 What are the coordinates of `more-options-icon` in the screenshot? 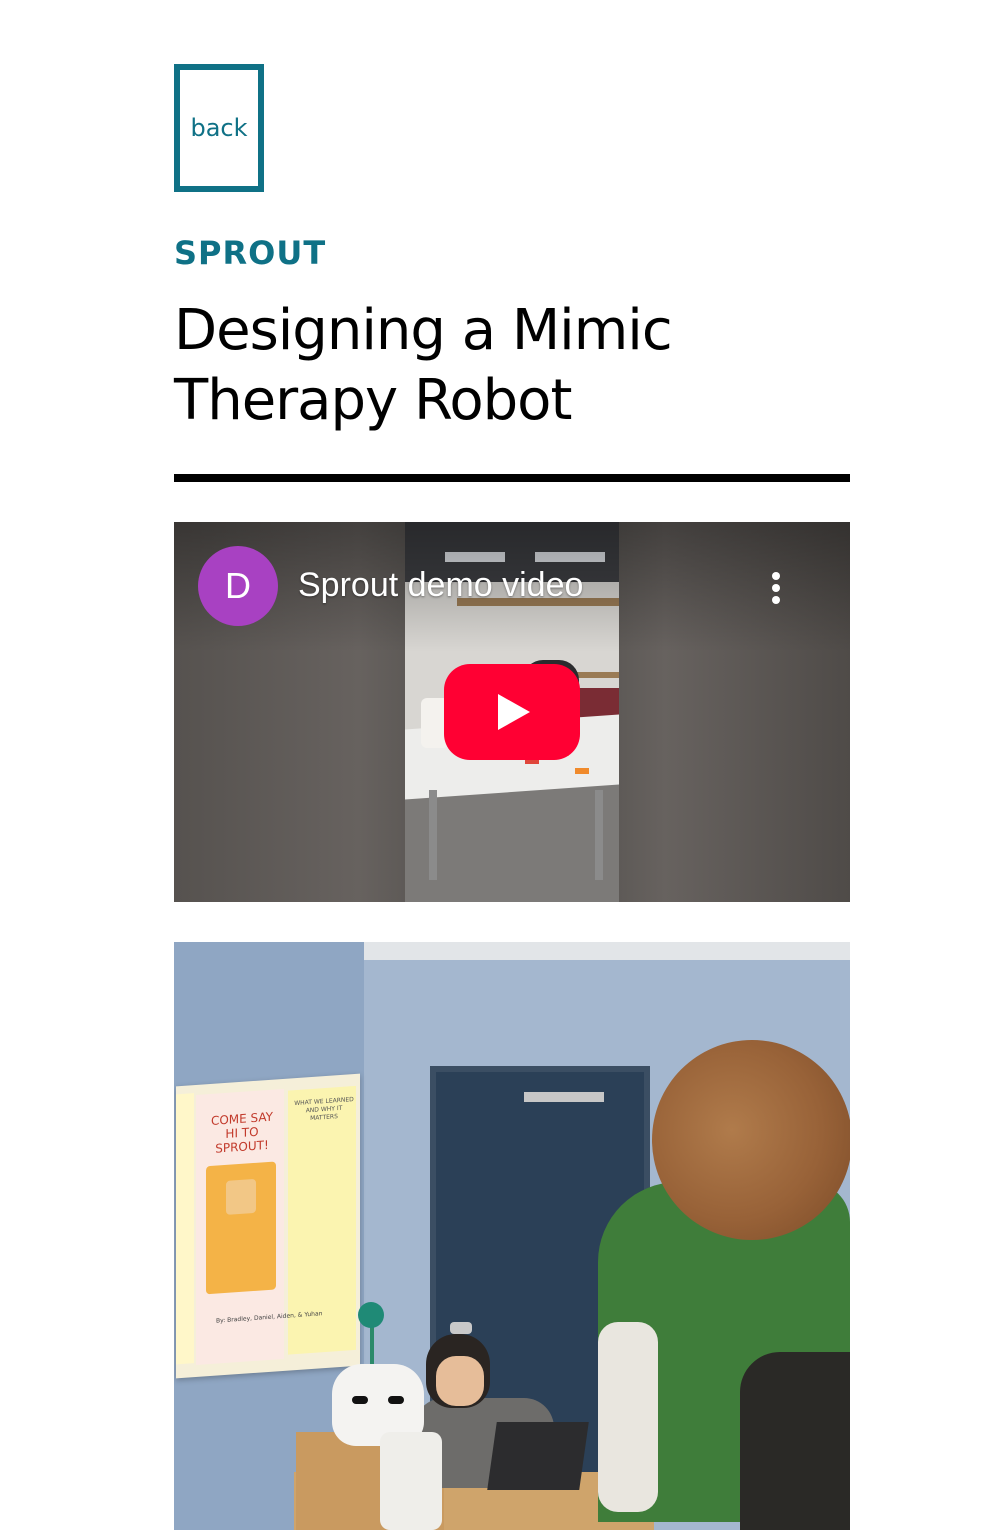 It's located at (776, 588).